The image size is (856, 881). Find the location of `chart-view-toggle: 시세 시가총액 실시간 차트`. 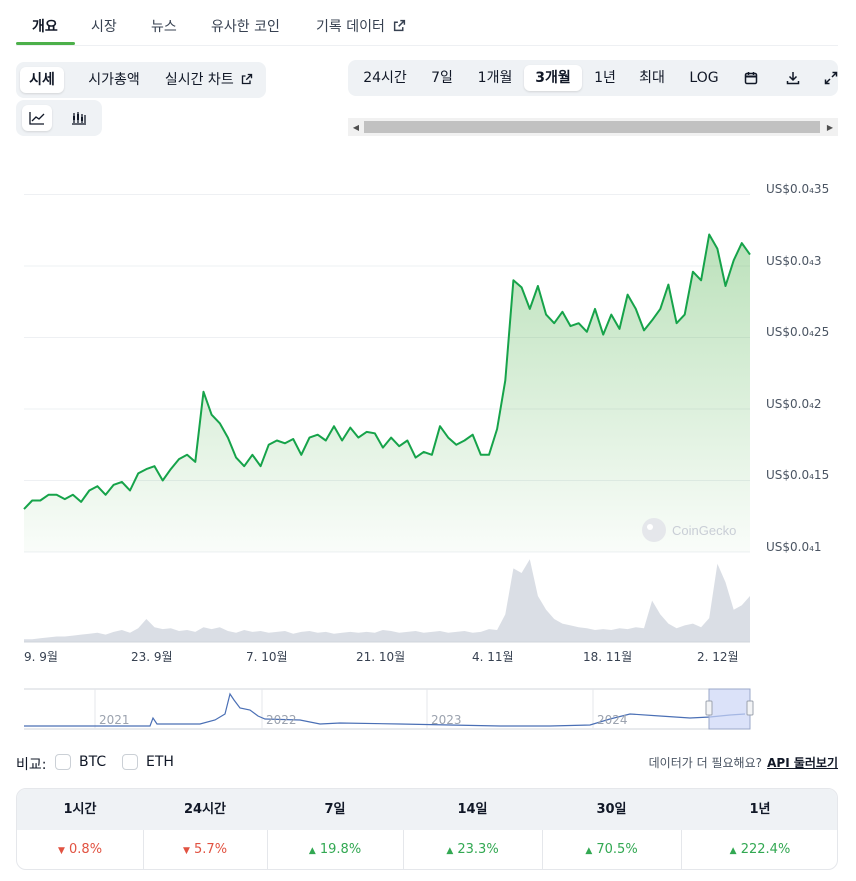

chart-view-toggle: 시세 시가총액 실시간 차트 is located at coordinates (141, 80).